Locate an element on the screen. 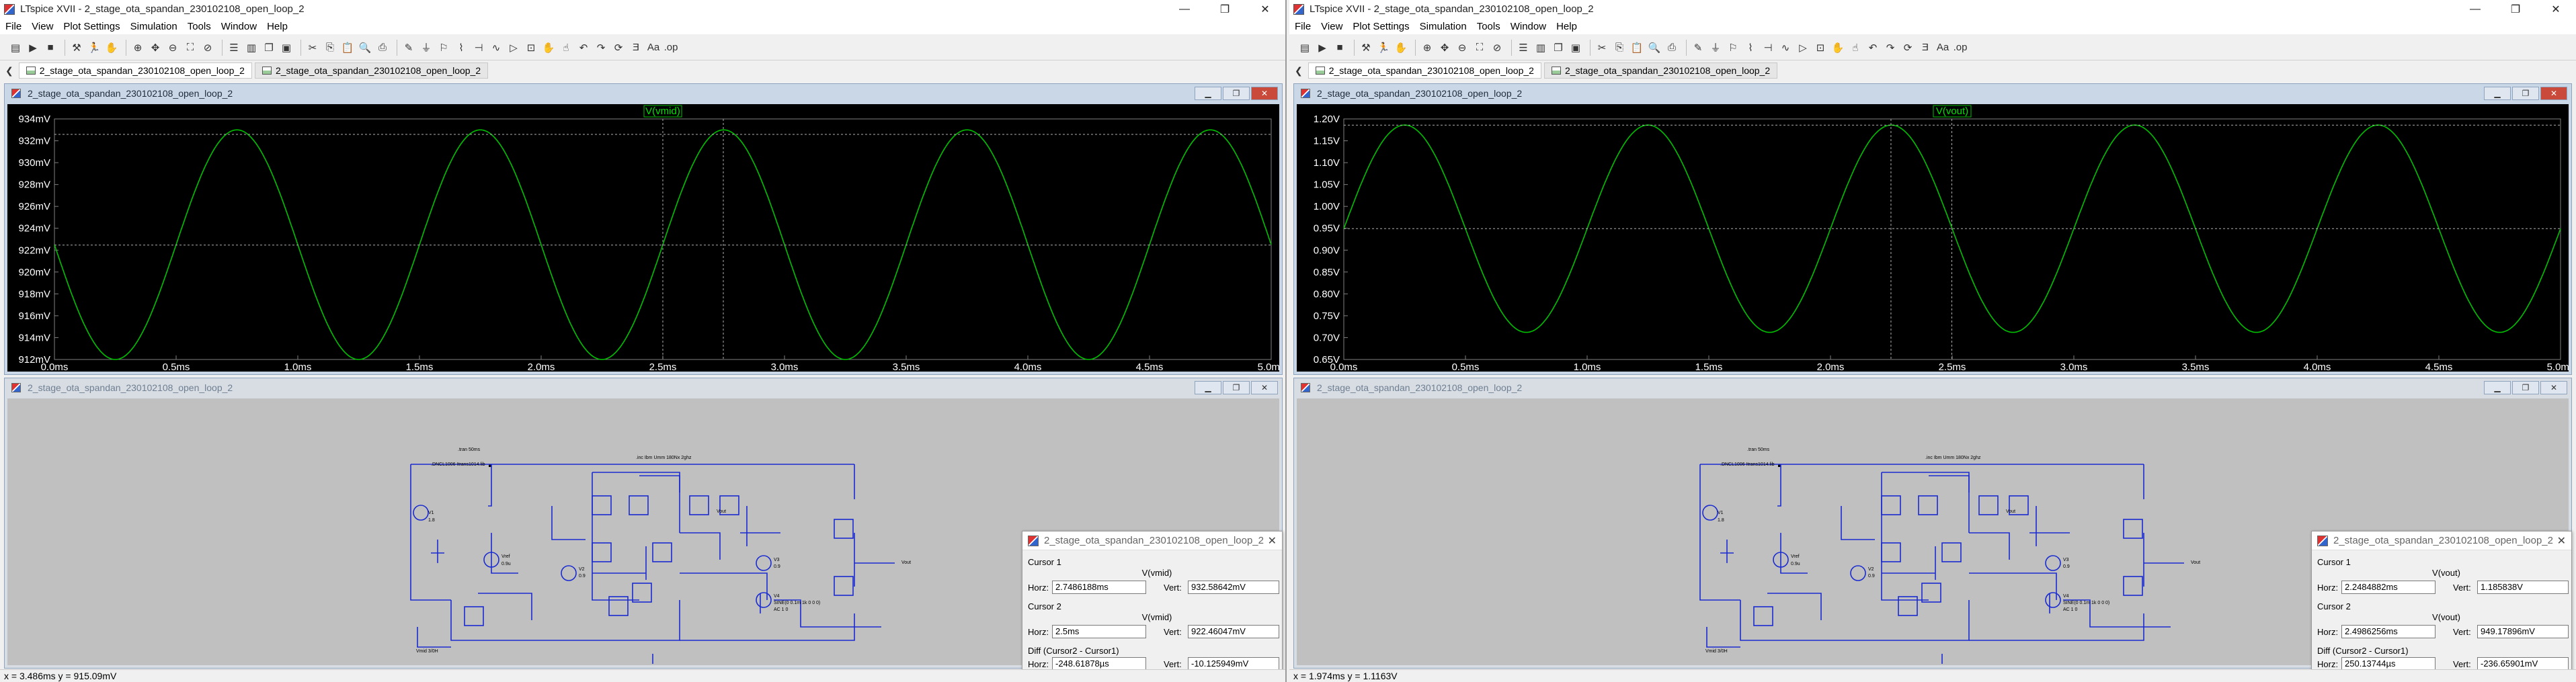  find-icon: 🔍 is located at coordinates (365, 47).